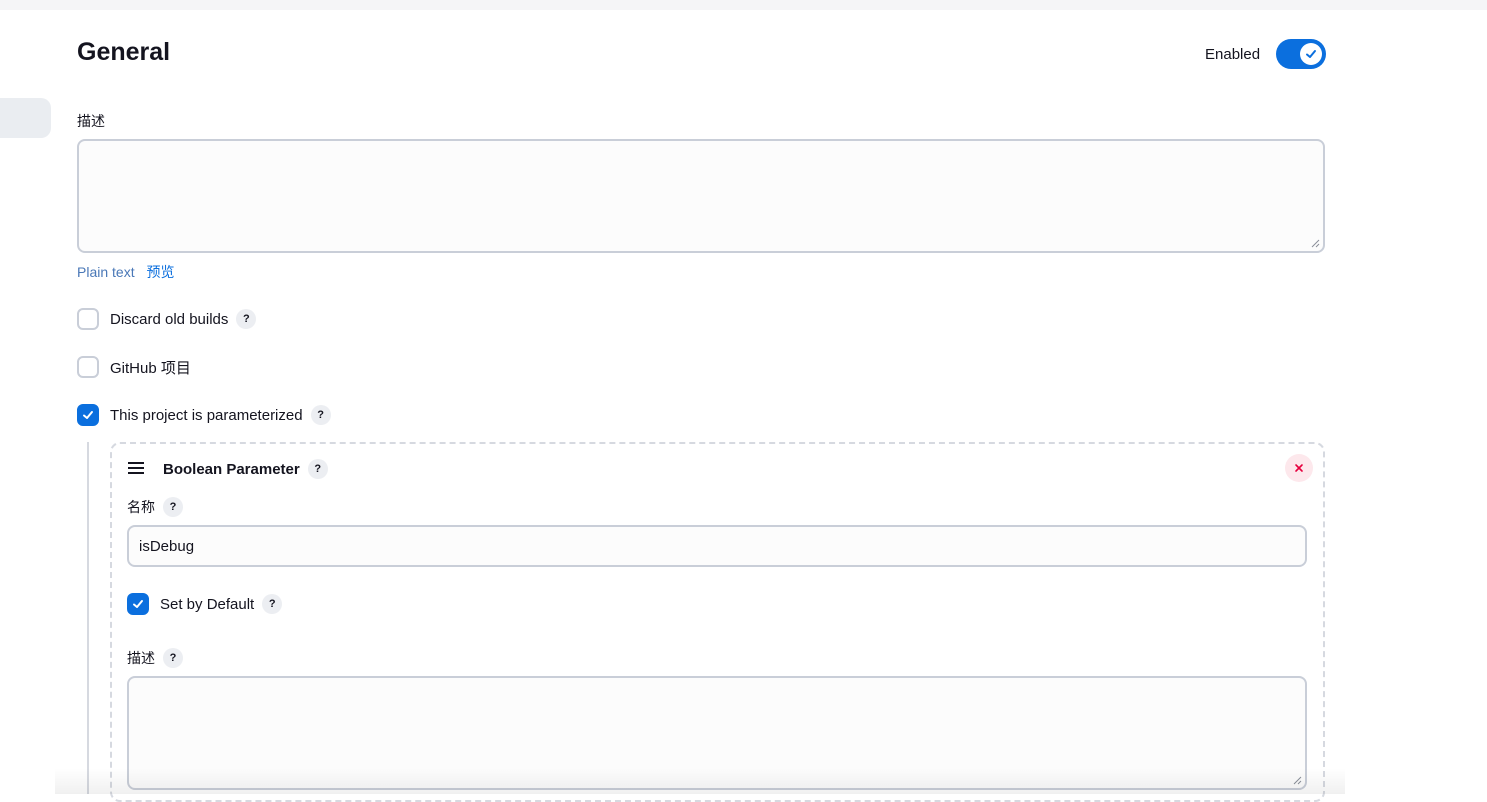 The image size is (1487, 802). I want to click on toggle-knob, so click(1311, 54).